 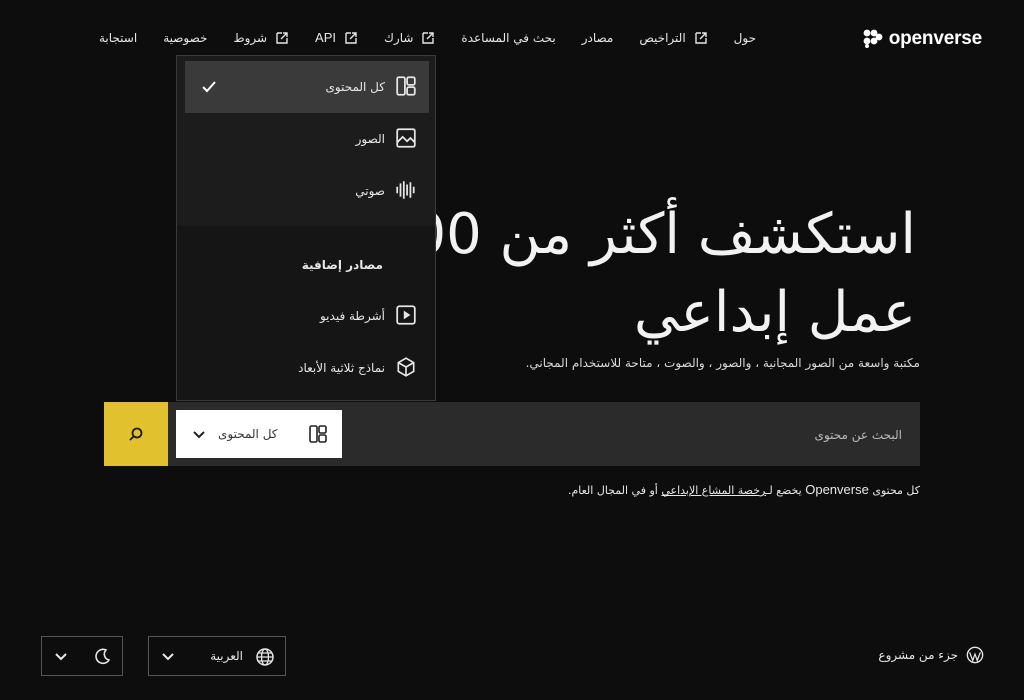 I want to click on license-note-suffix: أو في المجال العام., so click(x=612, y=490).